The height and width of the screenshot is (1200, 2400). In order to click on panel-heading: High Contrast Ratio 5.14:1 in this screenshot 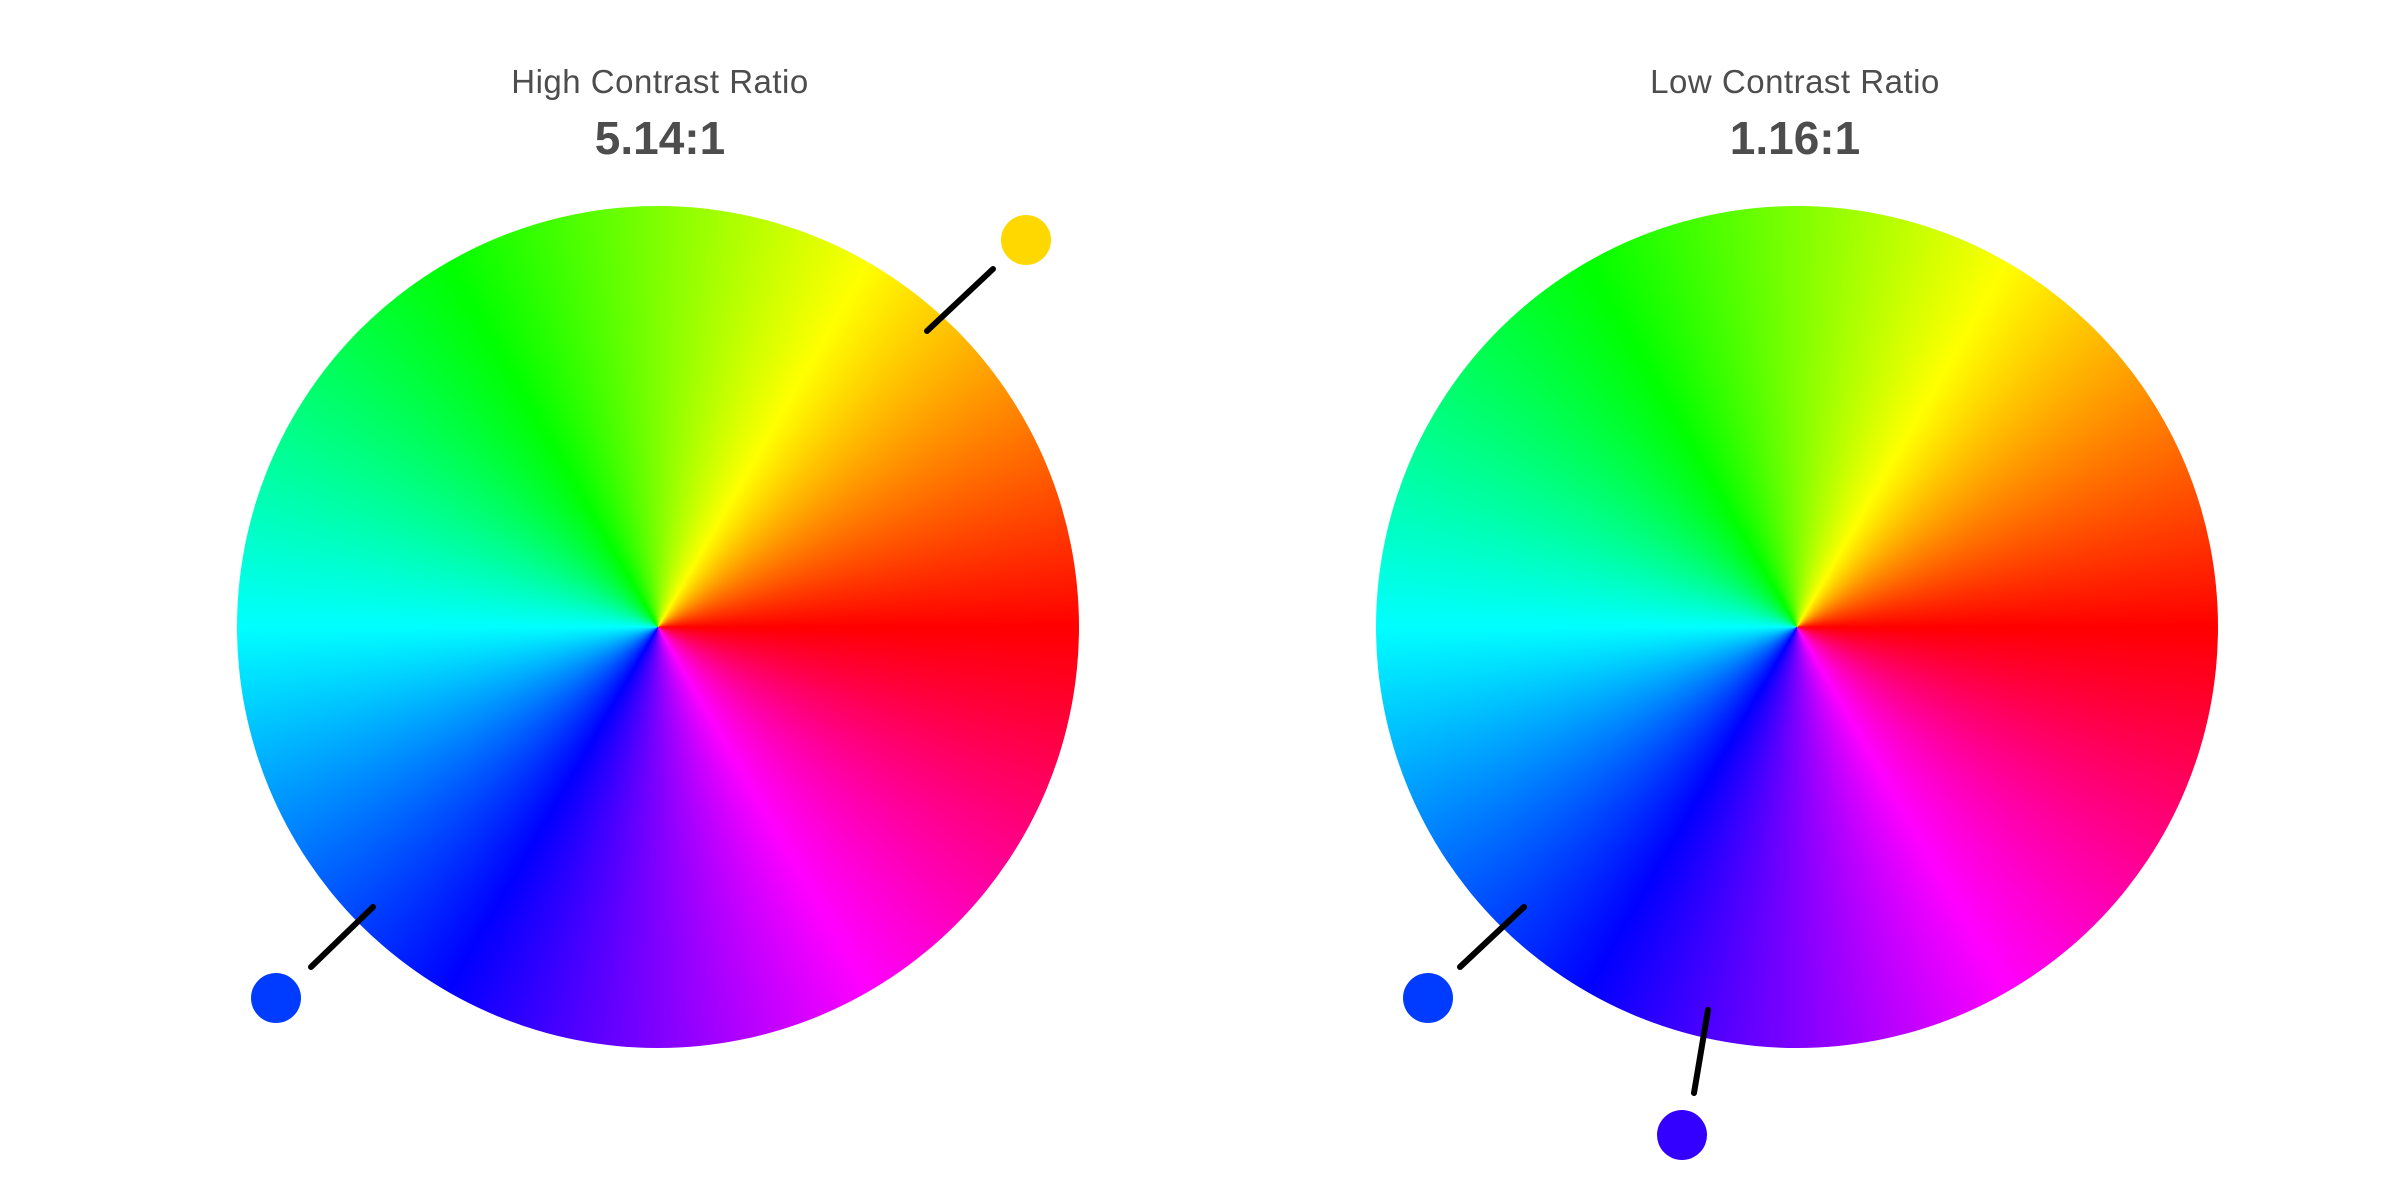, I will do `click(660, 114)`.